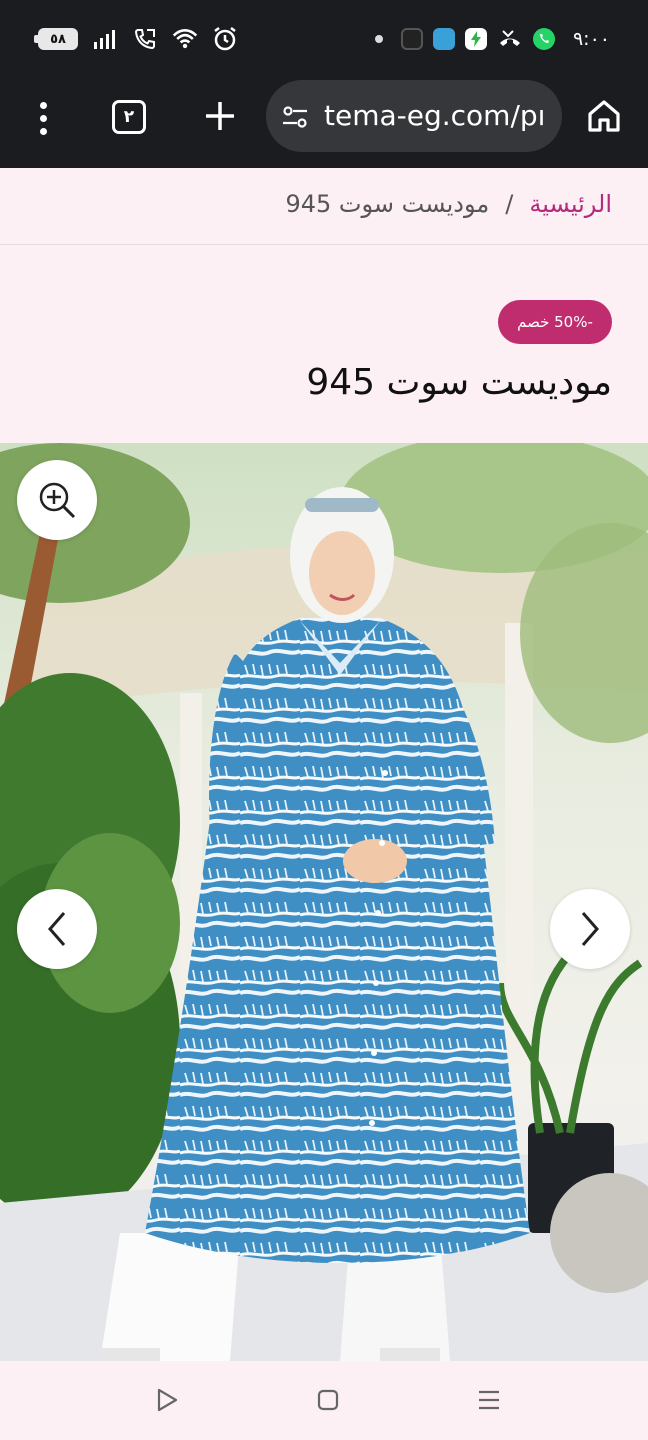 This screenshot has width=648, height=1440. Describe the element at coordinates (57, 500) in the screenshot. I see `zoom-in-icon` at that location.